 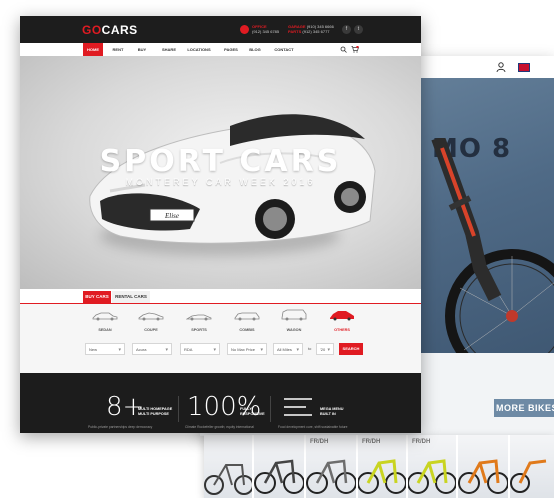 I want to click on nav-share: SHARE, so click(x=169, y=49).